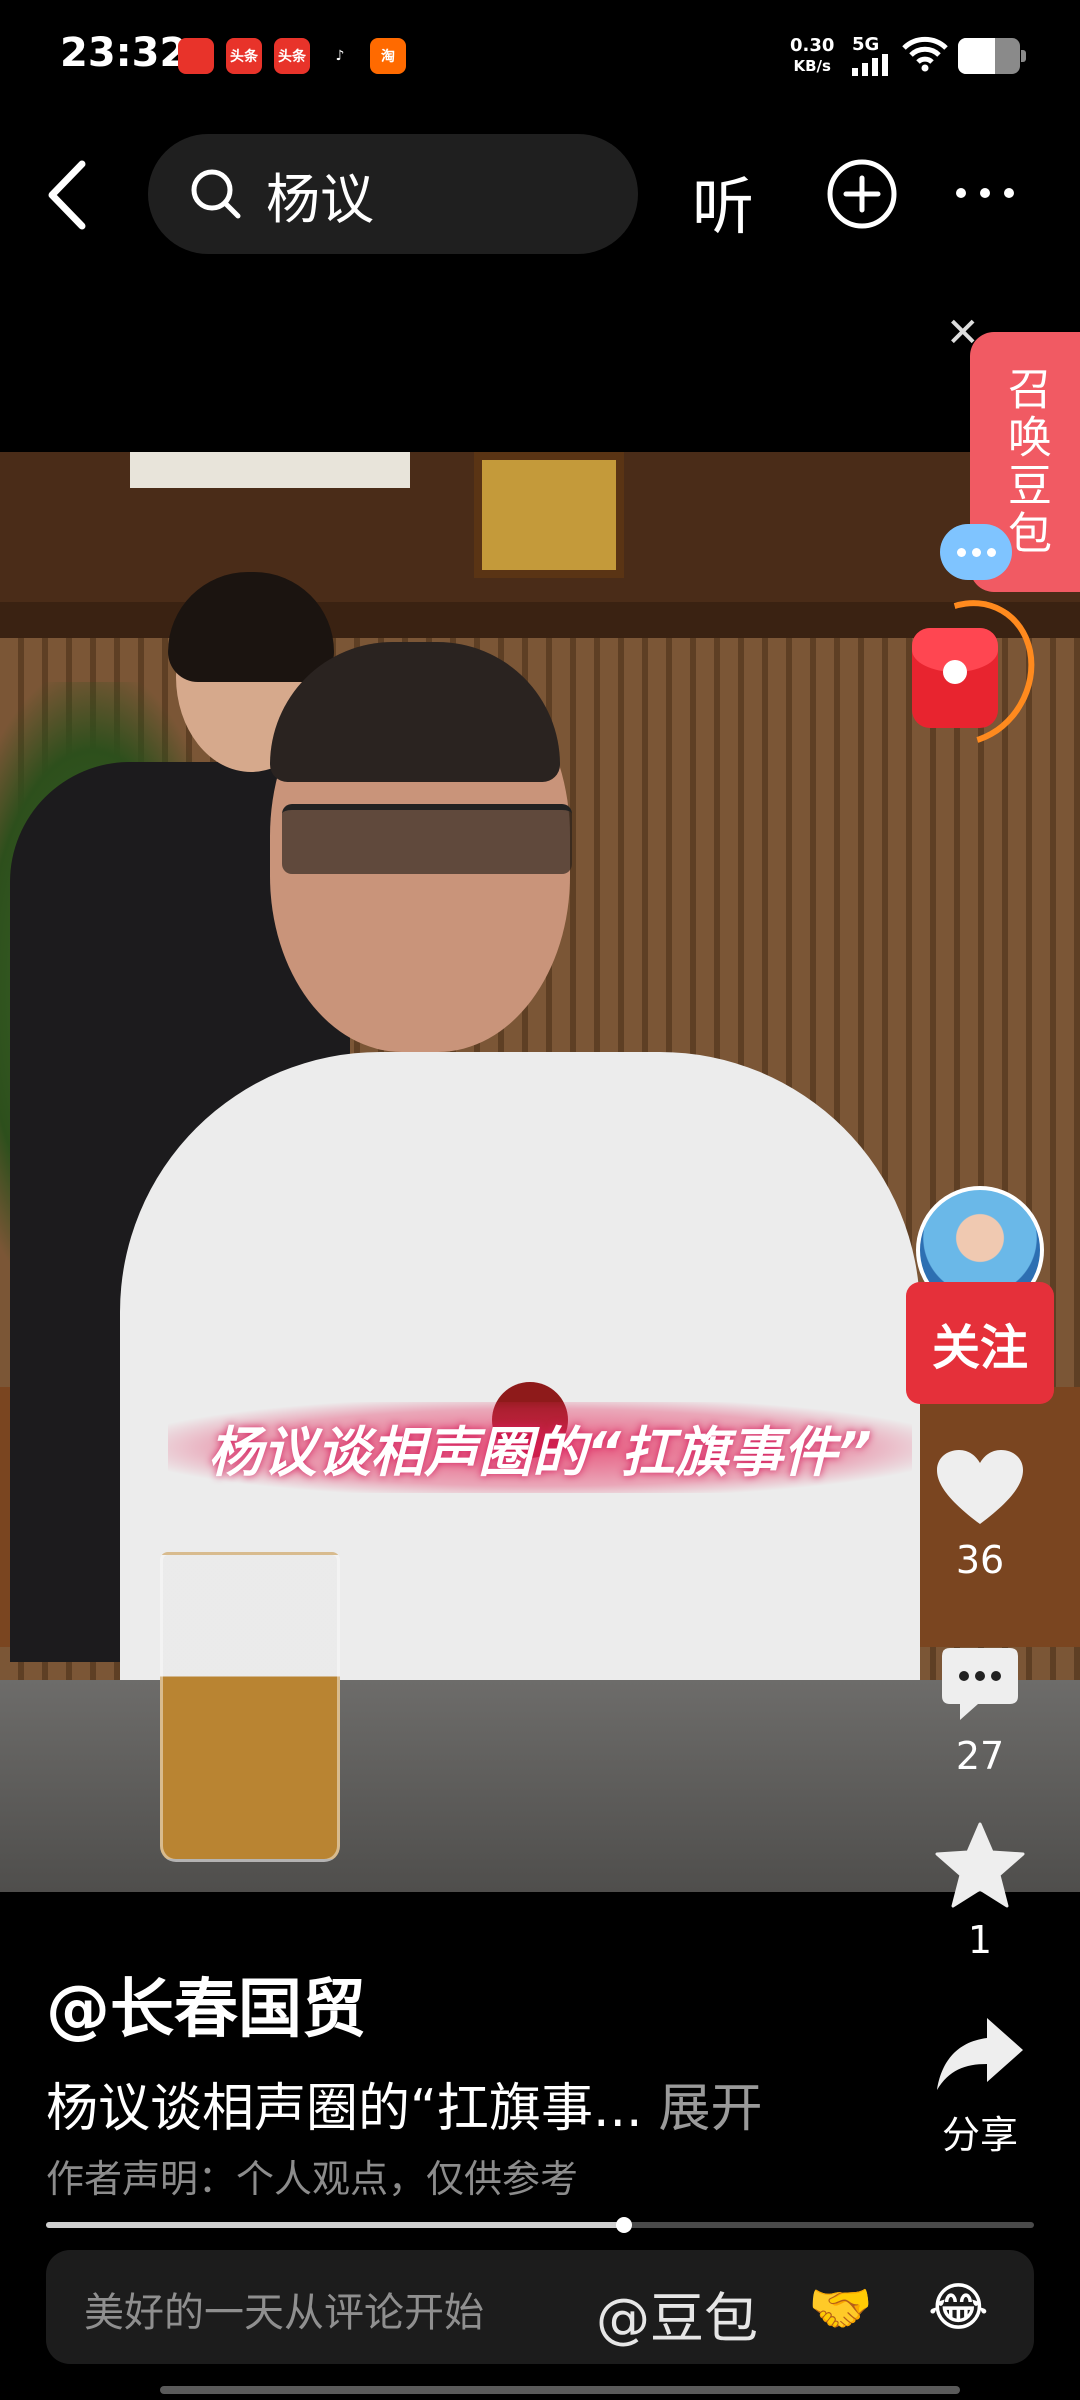  Describe the element at coordinates (985, 193) in the screenshot. I see `more-options-icon` at that location.